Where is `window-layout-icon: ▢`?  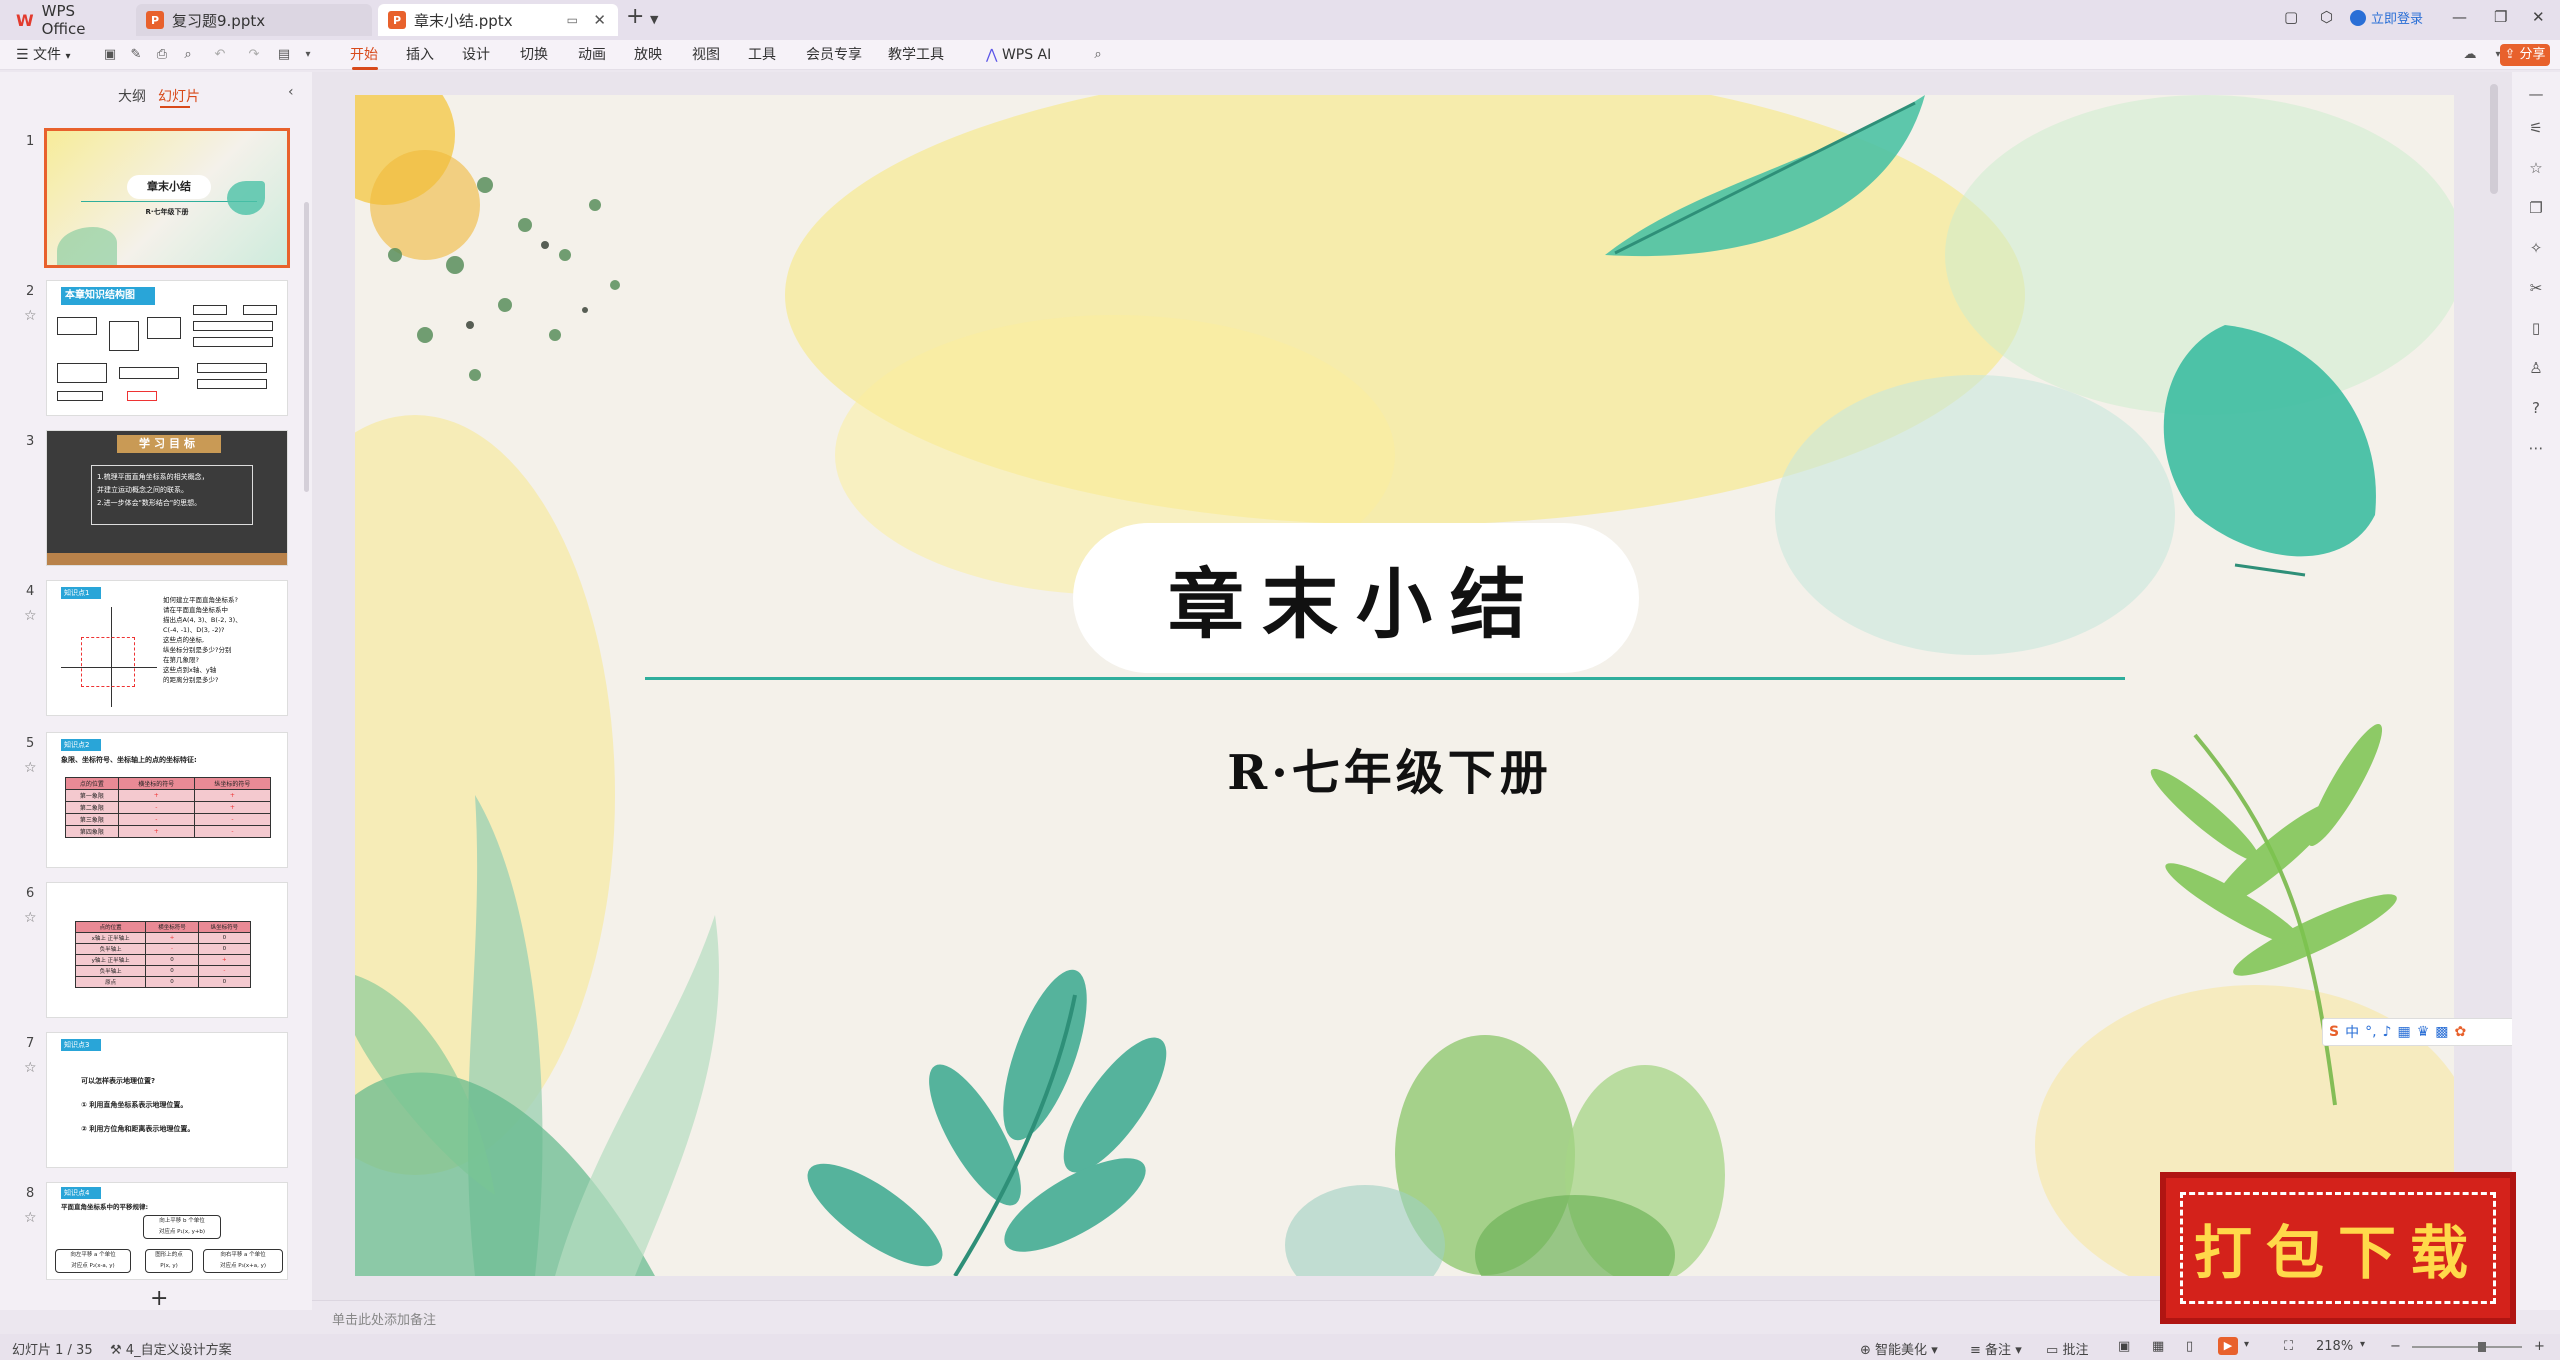
window-layout-icon: ▢ is located at coordinates (2291, 17).